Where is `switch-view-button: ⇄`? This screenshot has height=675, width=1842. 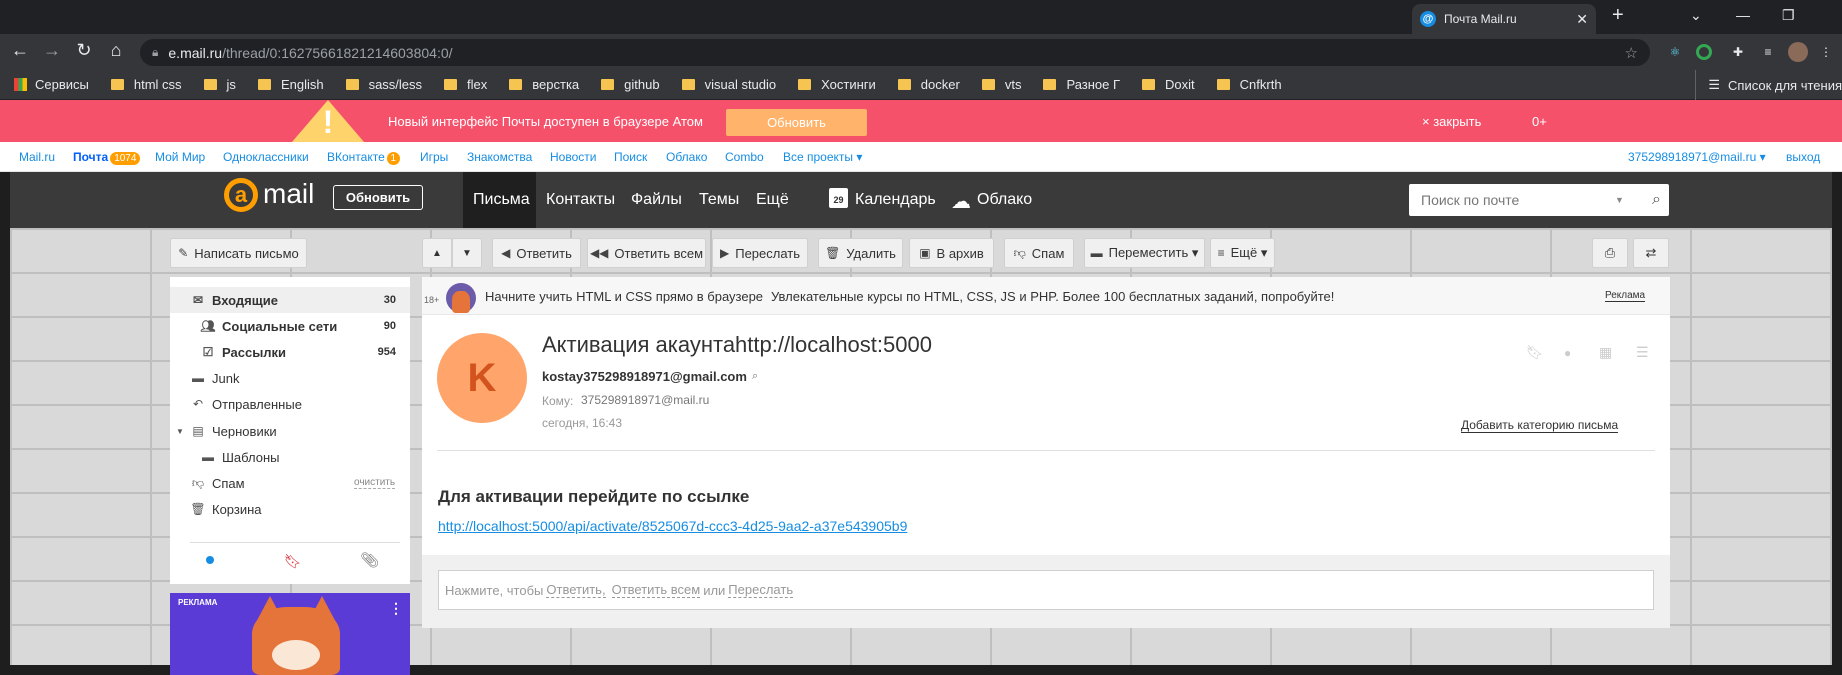
switch-view-button: ⇄ is located at coordinates (1651, 253).